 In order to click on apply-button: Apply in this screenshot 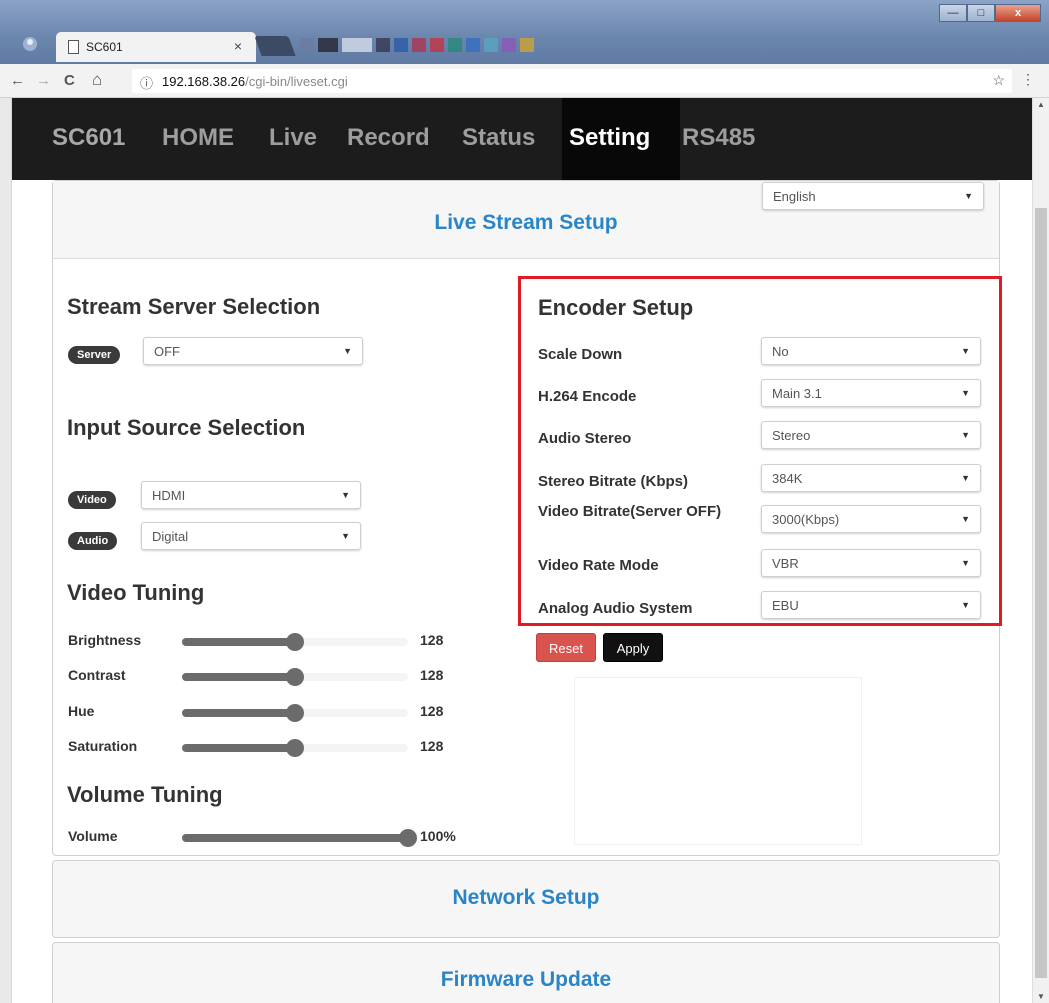, I will do `click(633, 647)`.